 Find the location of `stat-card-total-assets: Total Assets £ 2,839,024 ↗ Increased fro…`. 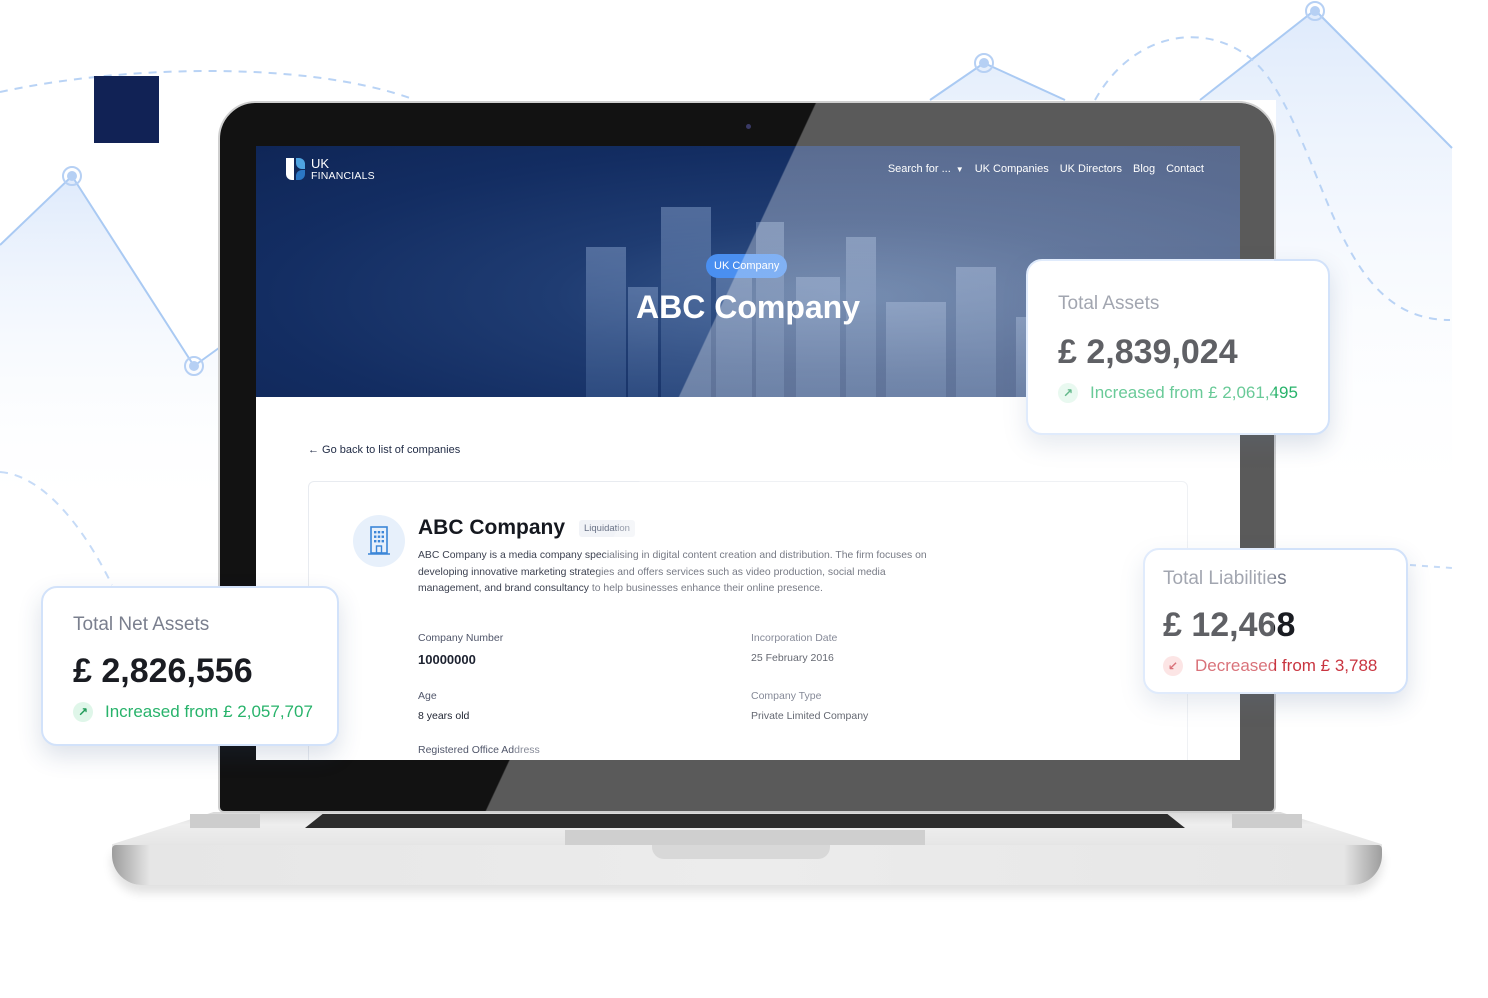

stat-card-total-assets: Total Assets £ 2,839,024 ↗ Increased fro… is located at coordinates (1178, 347).